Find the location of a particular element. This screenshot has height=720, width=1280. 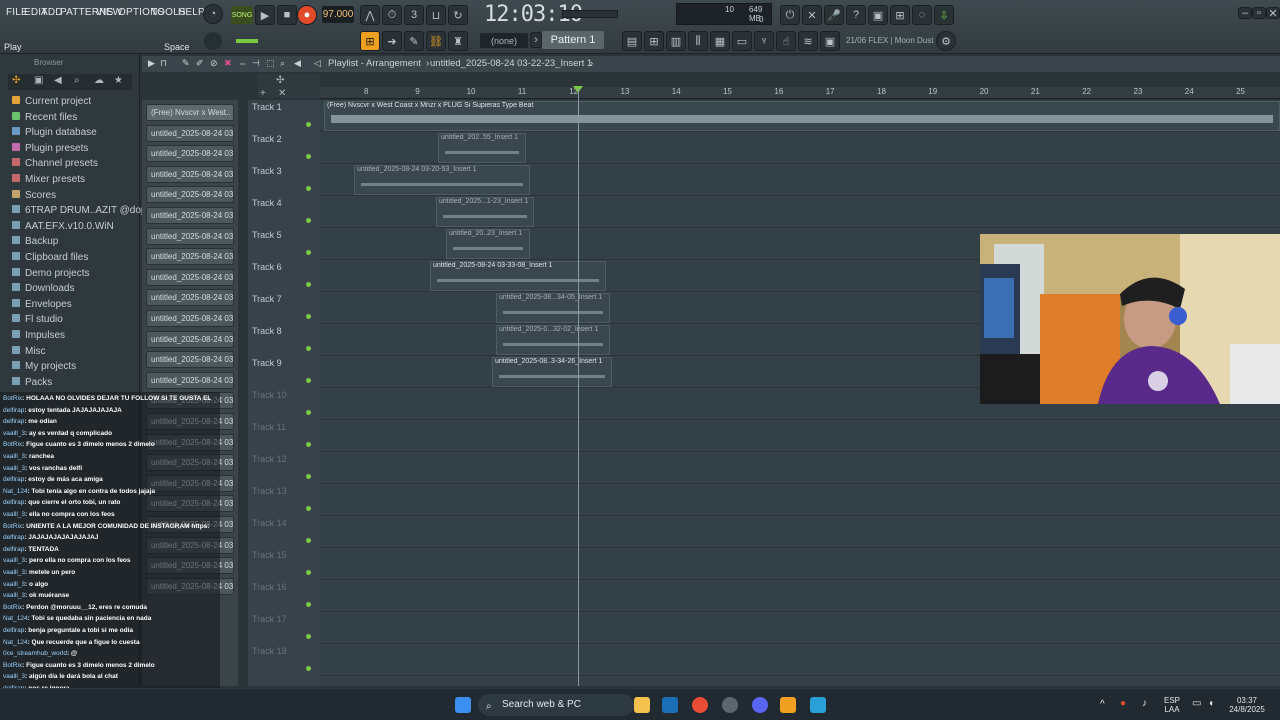

song-mode-toggle: SONG is located at coordinates (242, 15).